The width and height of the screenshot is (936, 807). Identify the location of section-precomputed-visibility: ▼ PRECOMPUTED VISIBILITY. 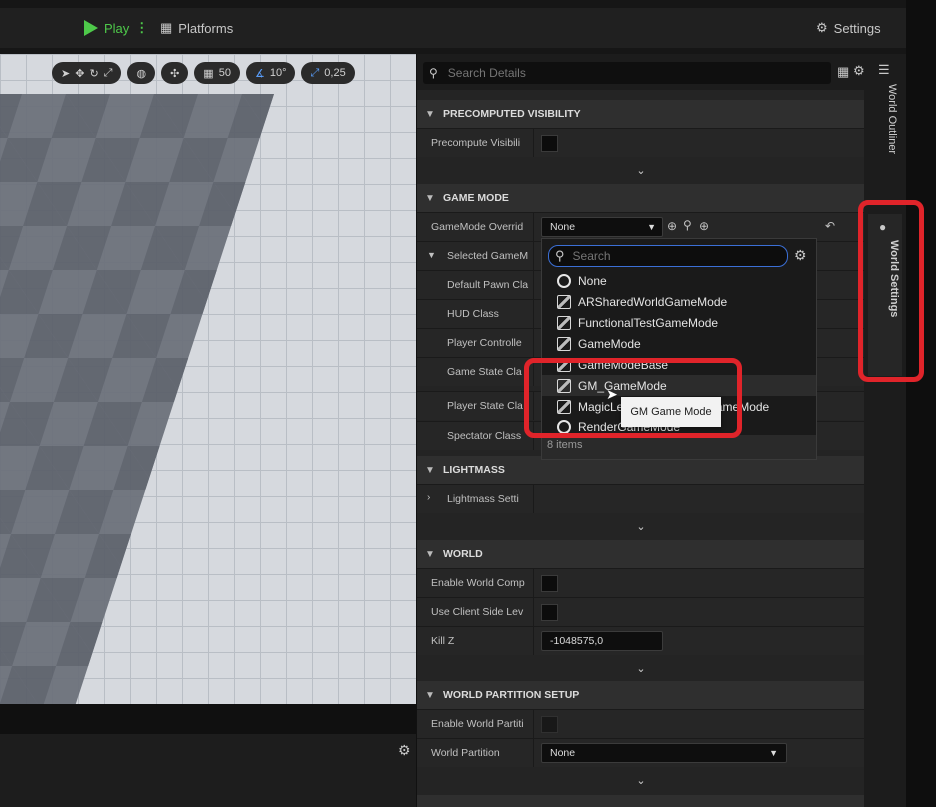
(641, 114).